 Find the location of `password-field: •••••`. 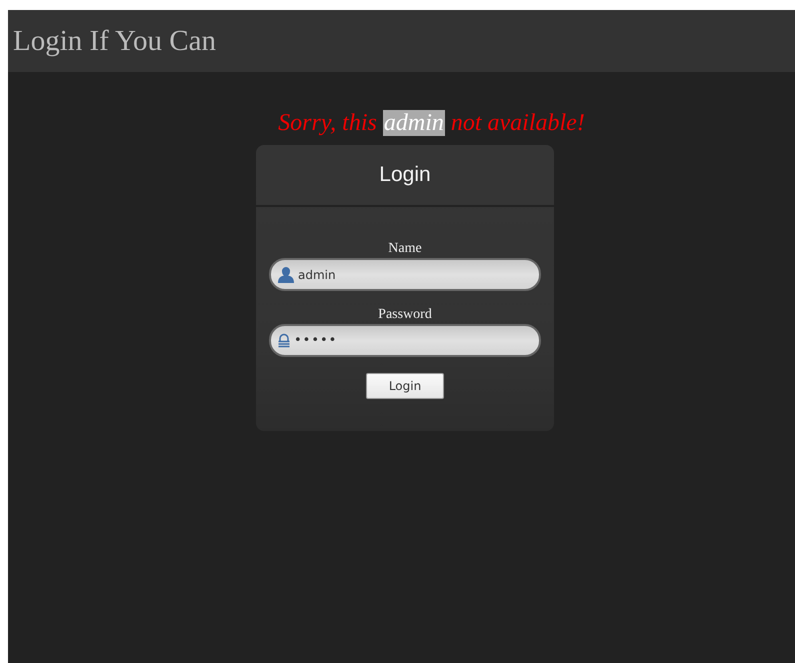

password-field: ••••• is located at coordinates (405, 340).